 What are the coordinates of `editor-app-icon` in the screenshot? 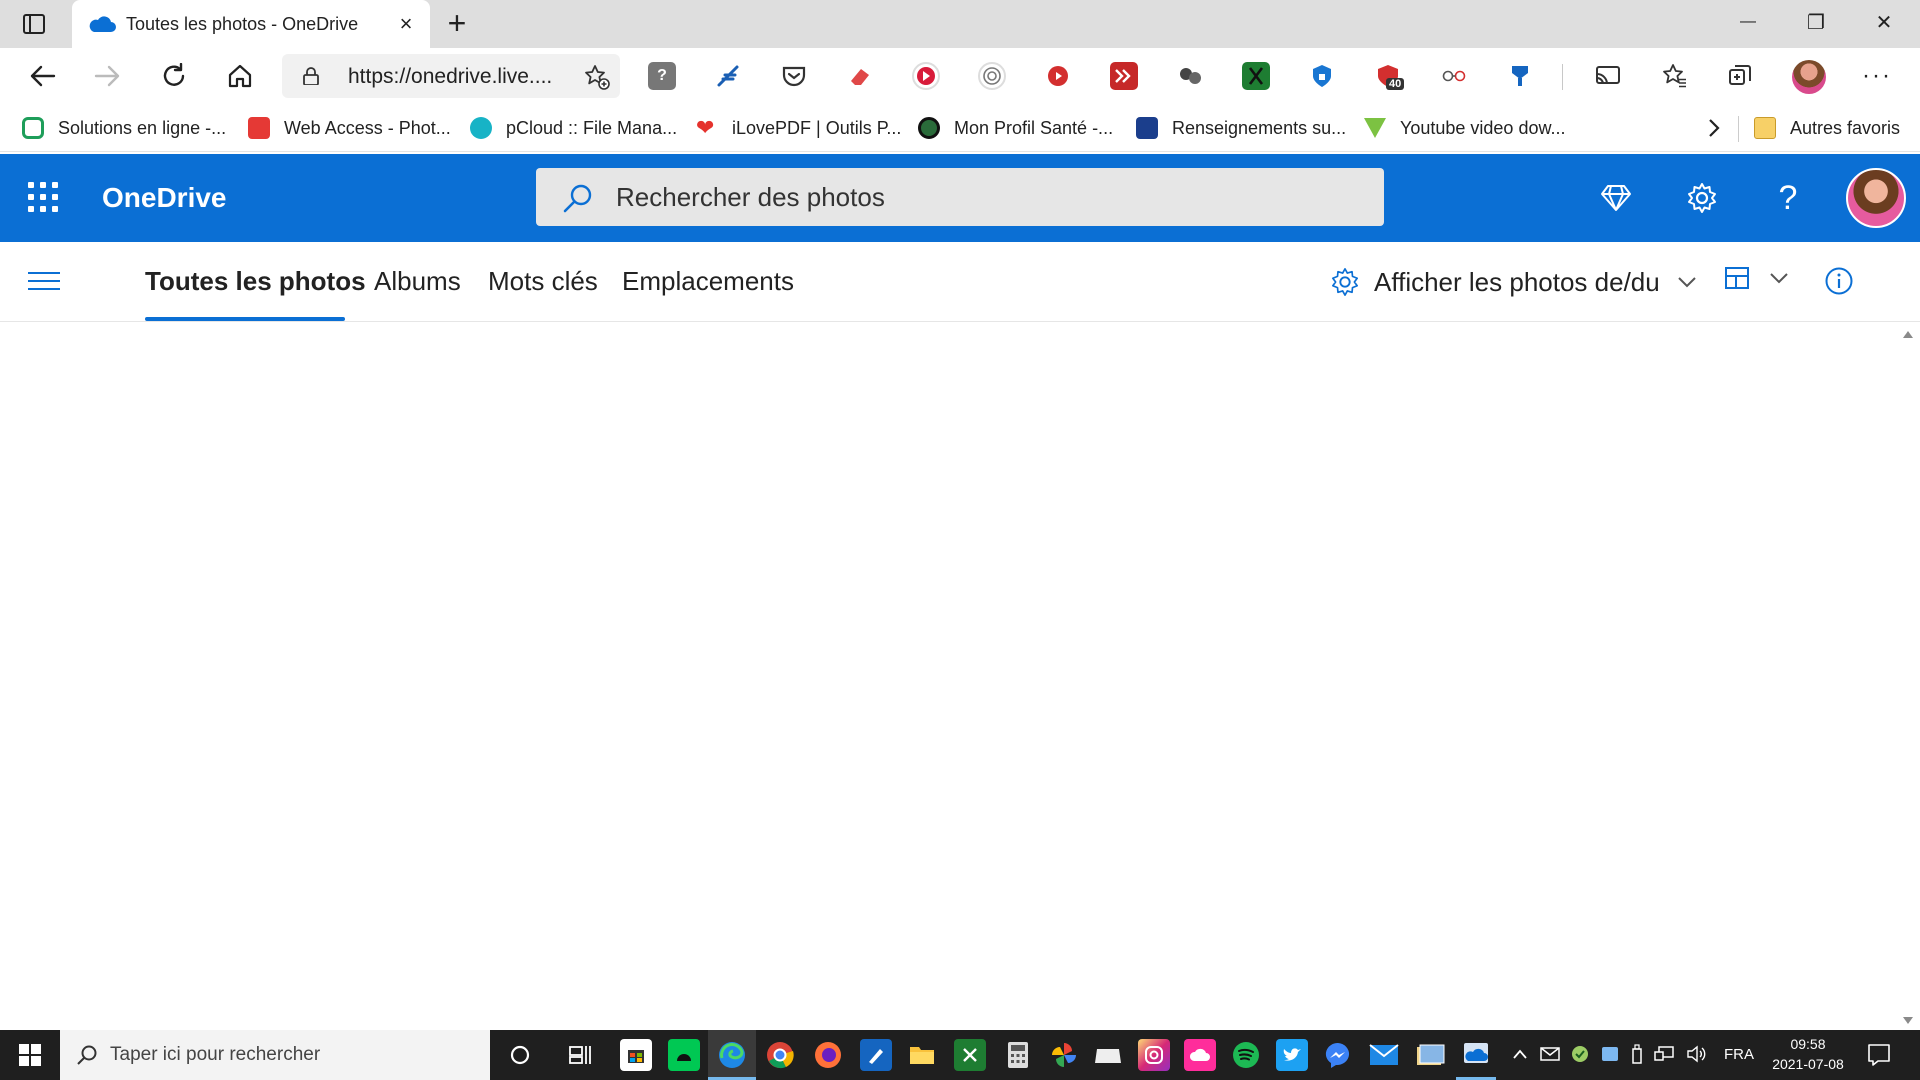 It's located at (876, 1055).